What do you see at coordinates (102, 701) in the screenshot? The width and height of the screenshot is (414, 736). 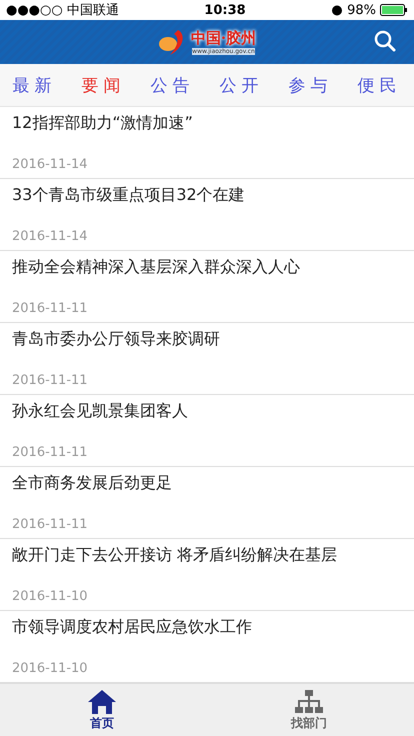 I see `home-icon` at bounding box center [102, 701].